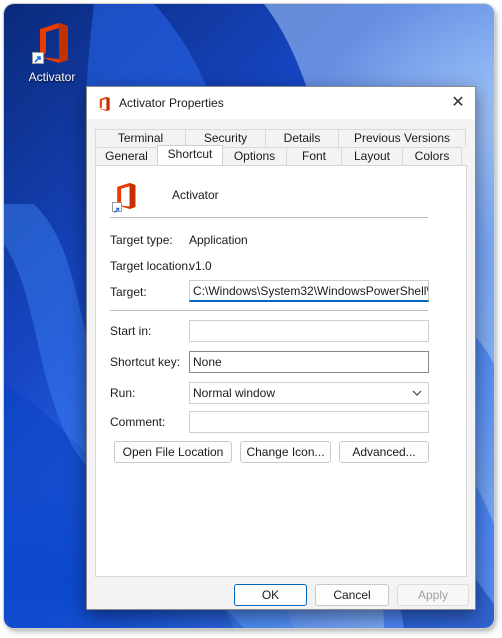 This screenshot has width=502, height=638. Describe the element at coordinates (458, 103) in the screenshot. I see `close-icon: ✕` at that location.